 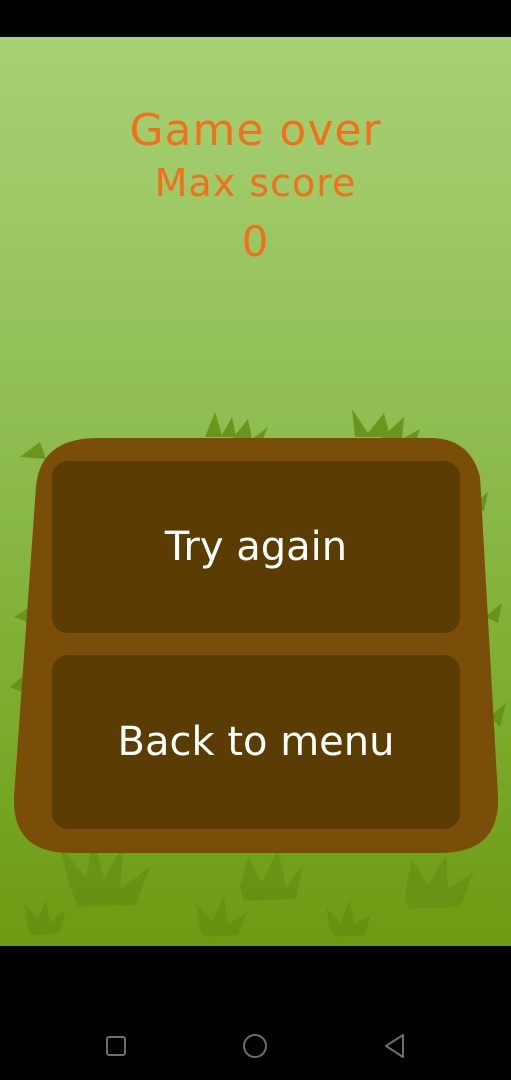 I want to click on circle-home-icon, so click(x=255, y=1046).